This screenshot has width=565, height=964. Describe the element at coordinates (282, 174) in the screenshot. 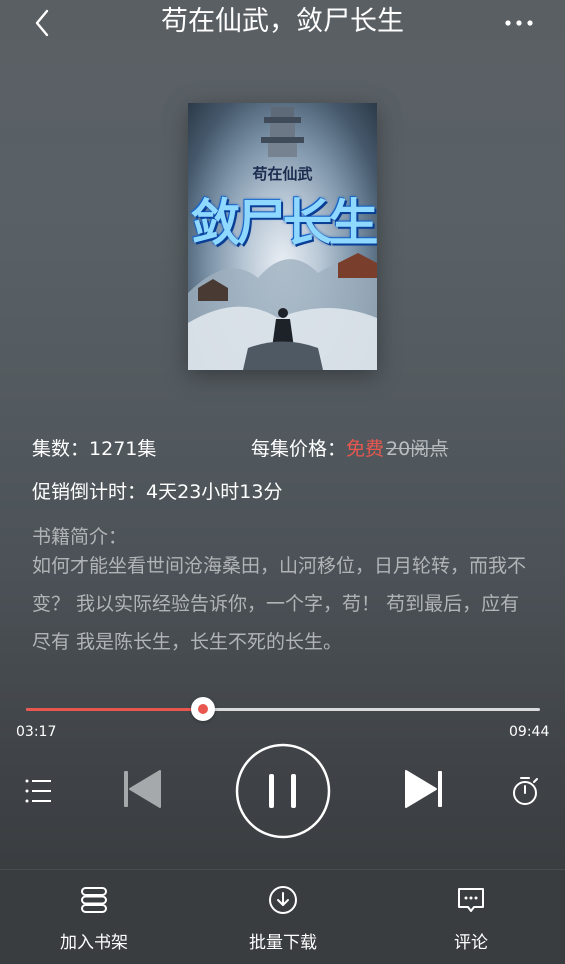

I see `cover-small-title: 苟在仙武` at that location.